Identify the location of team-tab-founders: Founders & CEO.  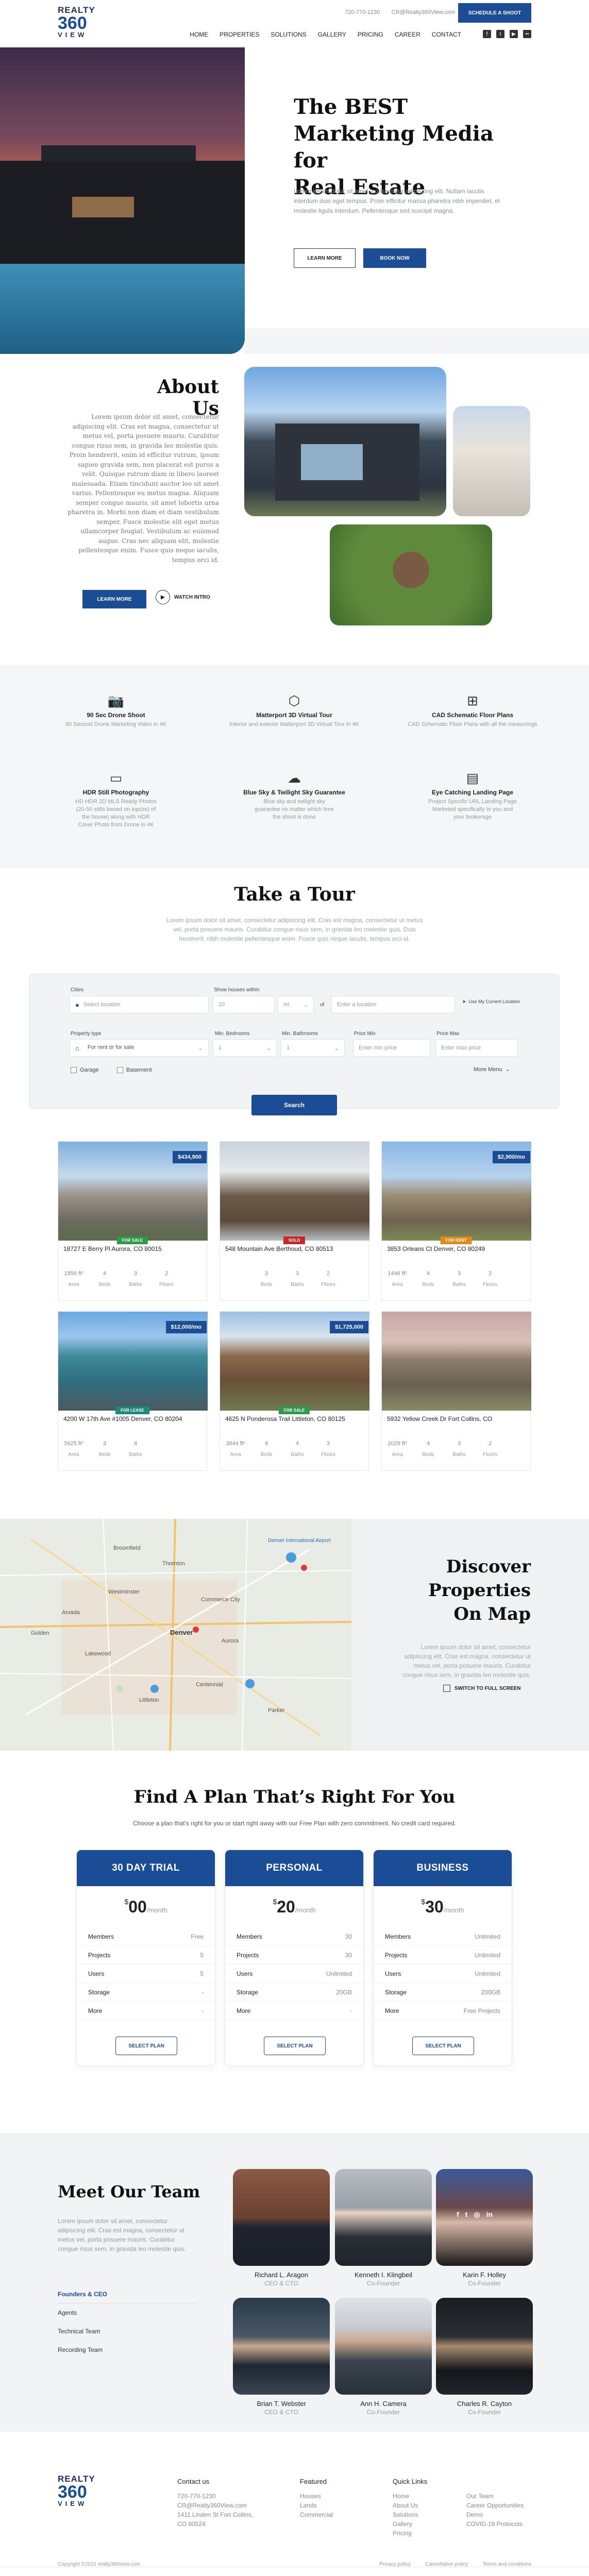
(127, 2294).